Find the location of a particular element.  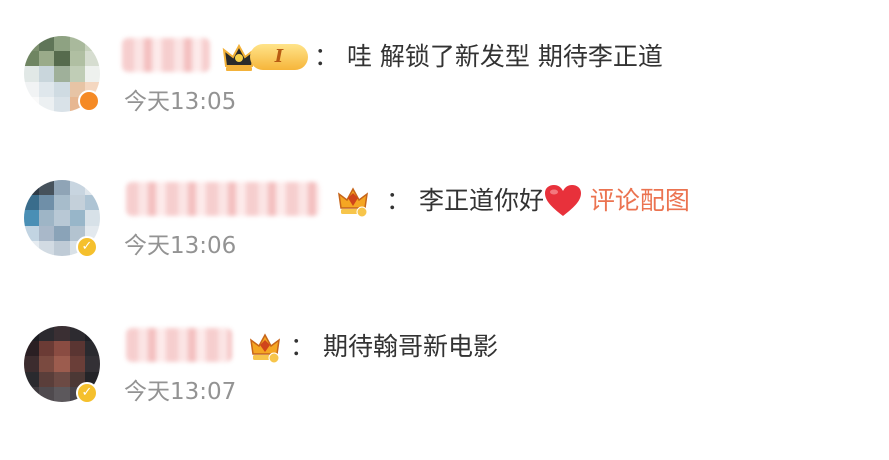

level-badge: I is located at coordinates (279, 57).